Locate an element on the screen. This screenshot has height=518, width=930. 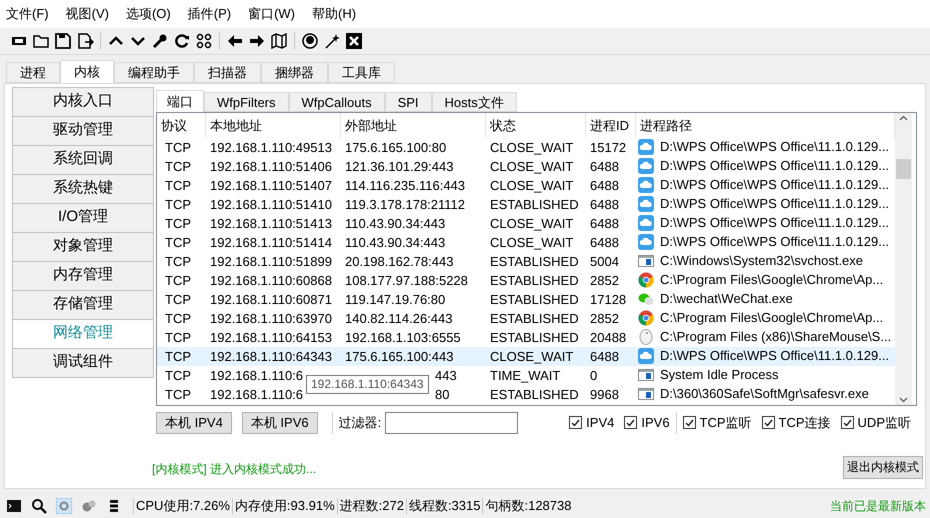
close-icon is located at coordinates (354, 41).